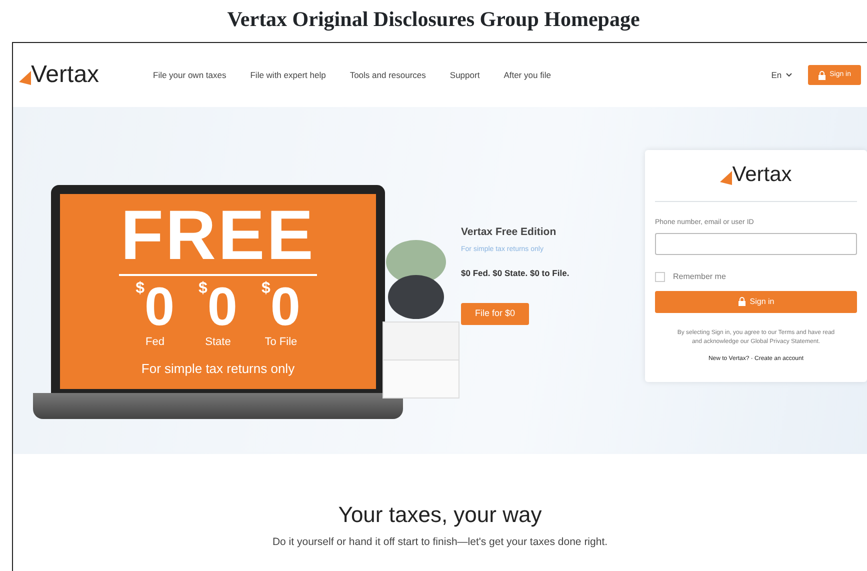 Image resolution: width=867 pixels, height=571 pixels. What do you see at coordinates (527, 75) in the screenshot?
I see `nav-link: After you file` at bounding box center [527, 75].